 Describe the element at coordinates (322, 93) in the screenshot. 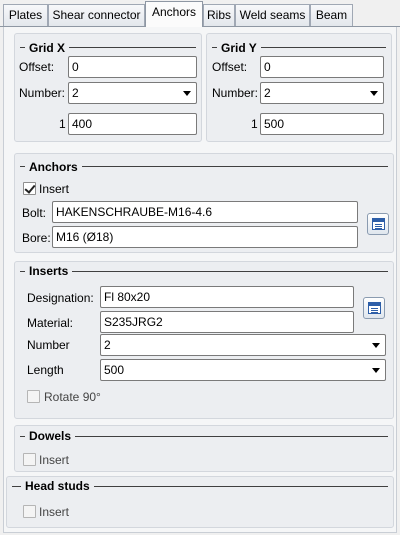

I see `grid-y-number-select: 2` at that location.